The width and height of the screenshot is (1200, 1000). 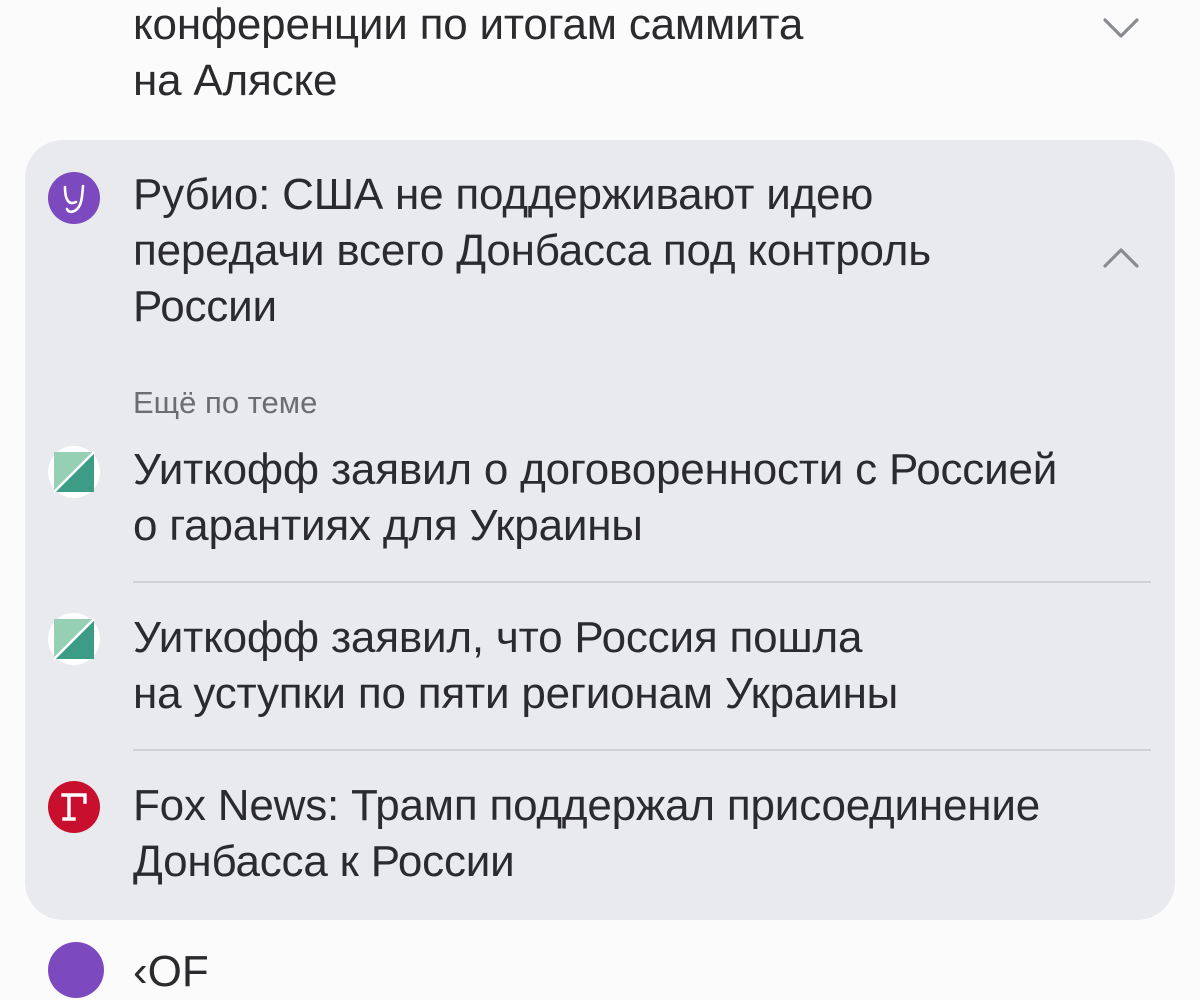 I want to click on top-item-title: конференции по итогам саммита на Аляске, so click(x=468, y=54).